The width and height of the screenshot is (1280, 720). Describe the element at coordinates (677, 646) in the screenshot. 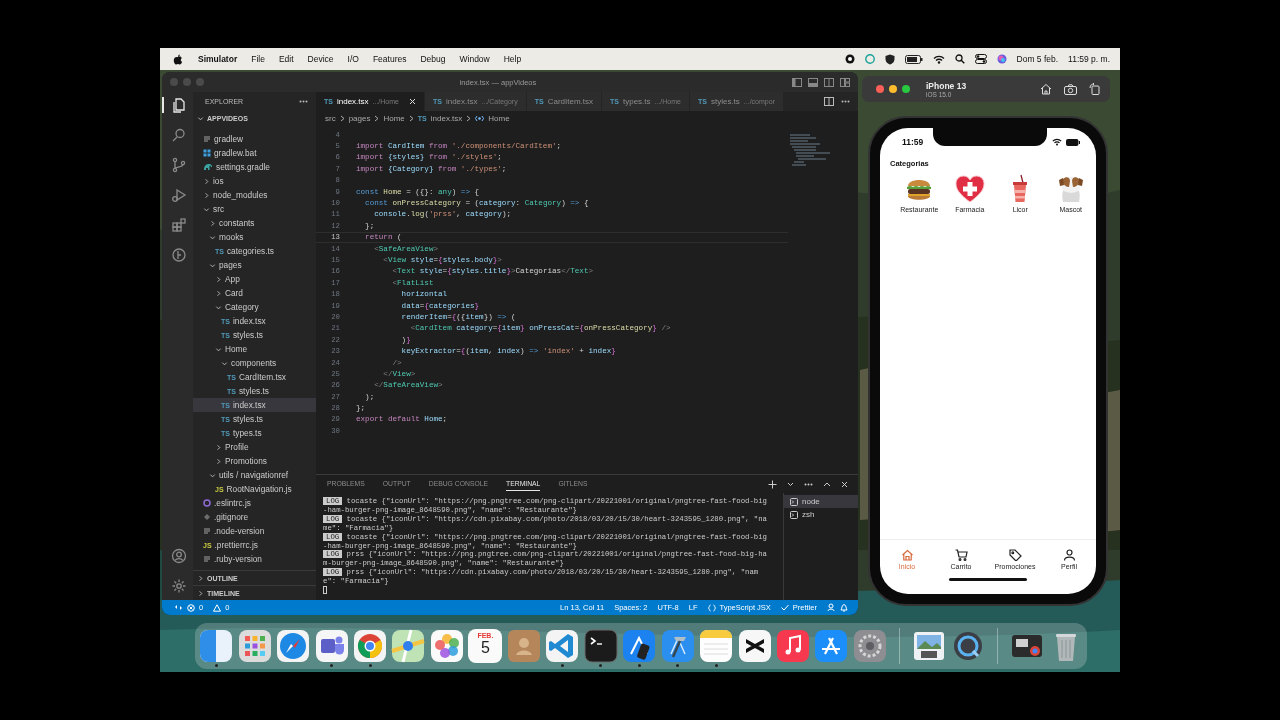

I see `hammer-icon` at that location.